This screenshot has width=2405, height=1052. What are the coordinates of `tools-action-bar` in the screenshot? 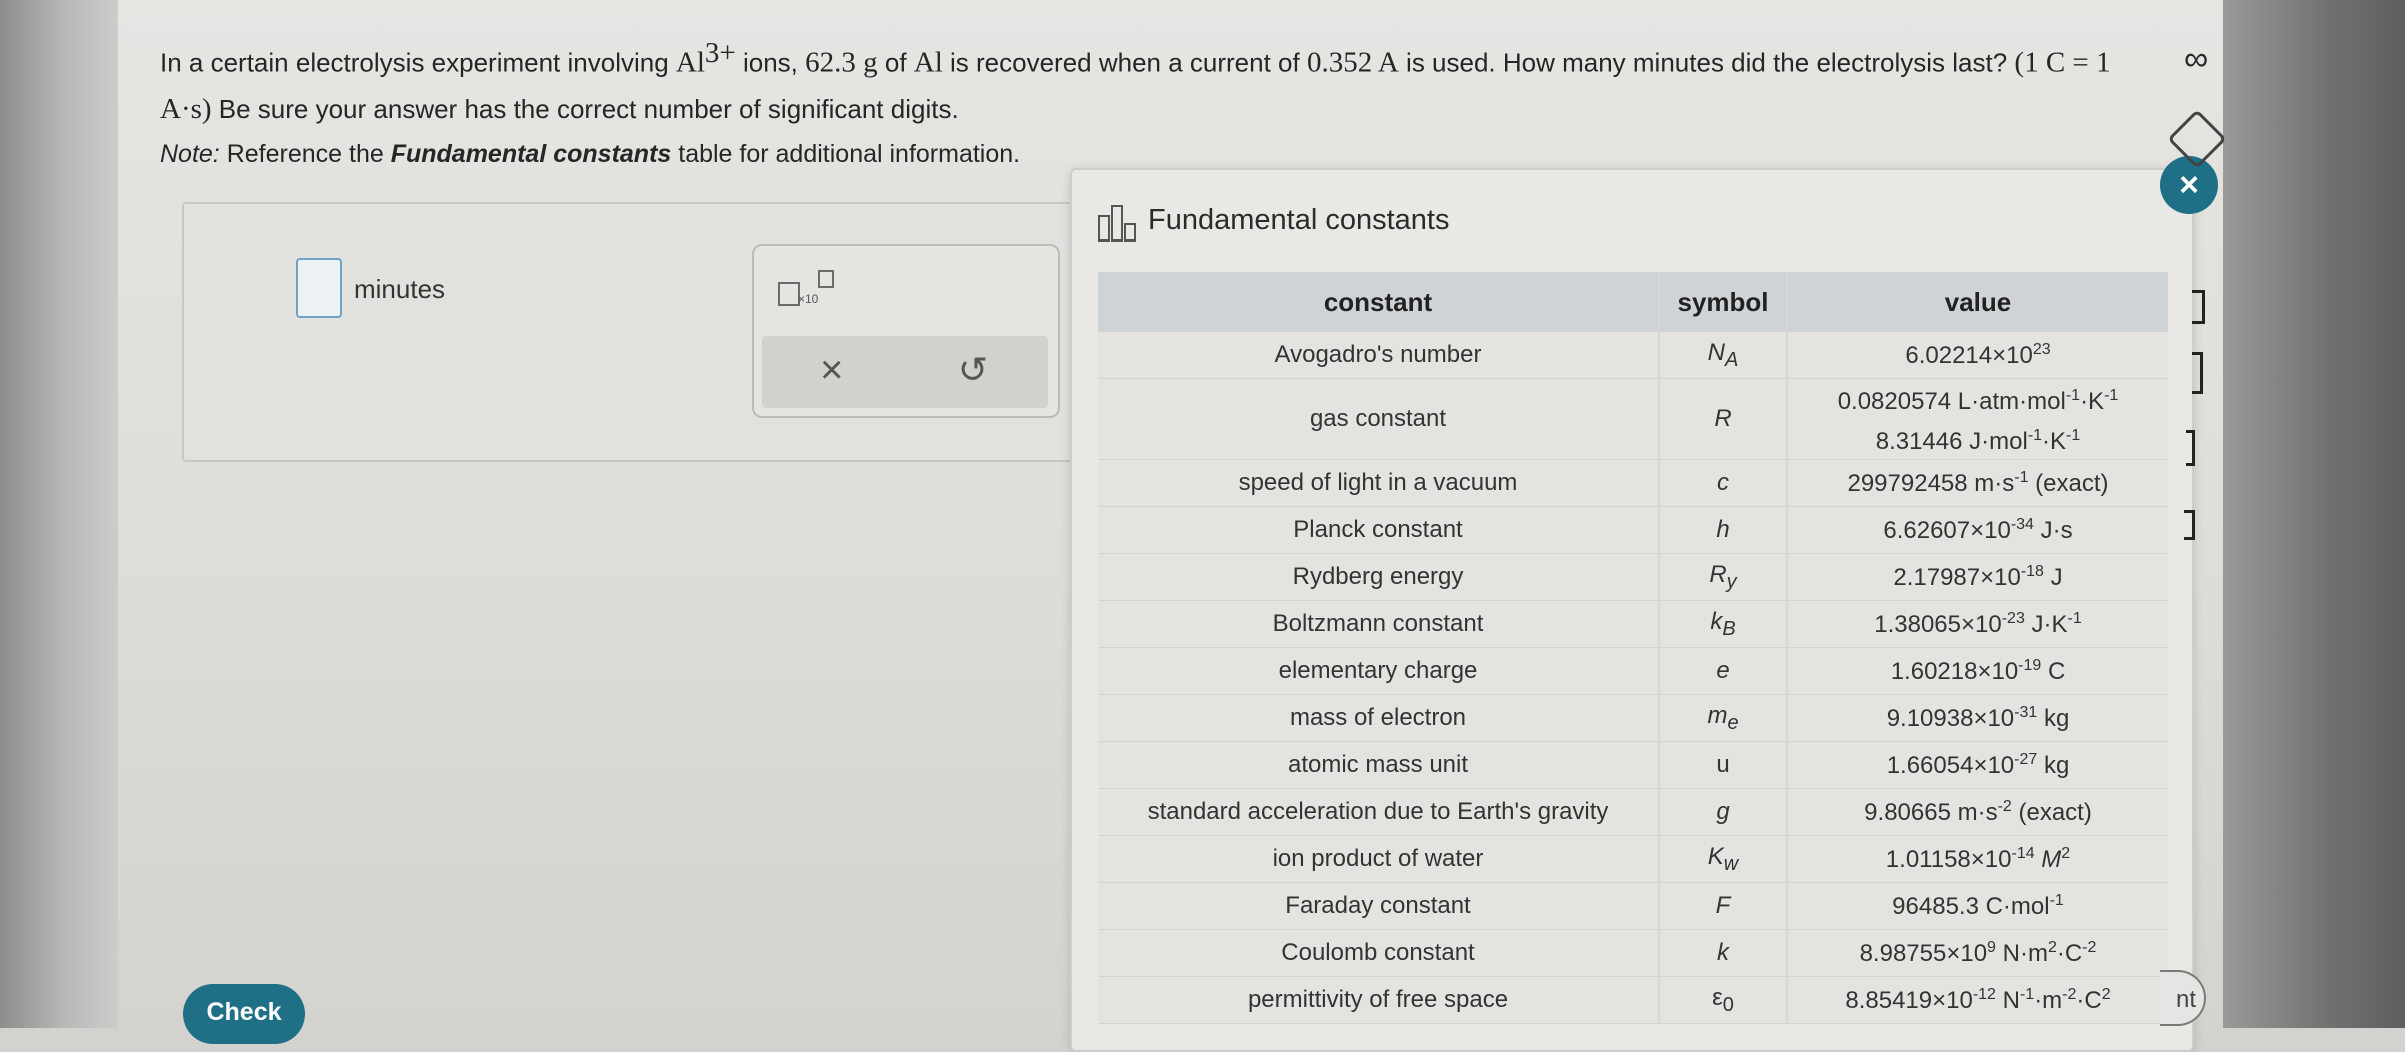 It's located at (905, 372).